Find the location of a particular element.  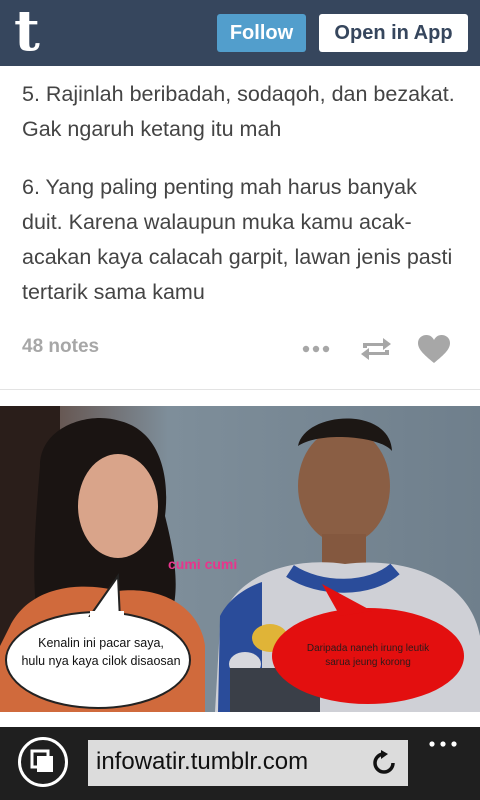

browser-bar: infowatir.tumblr.com is located at coordinates (240, 763).